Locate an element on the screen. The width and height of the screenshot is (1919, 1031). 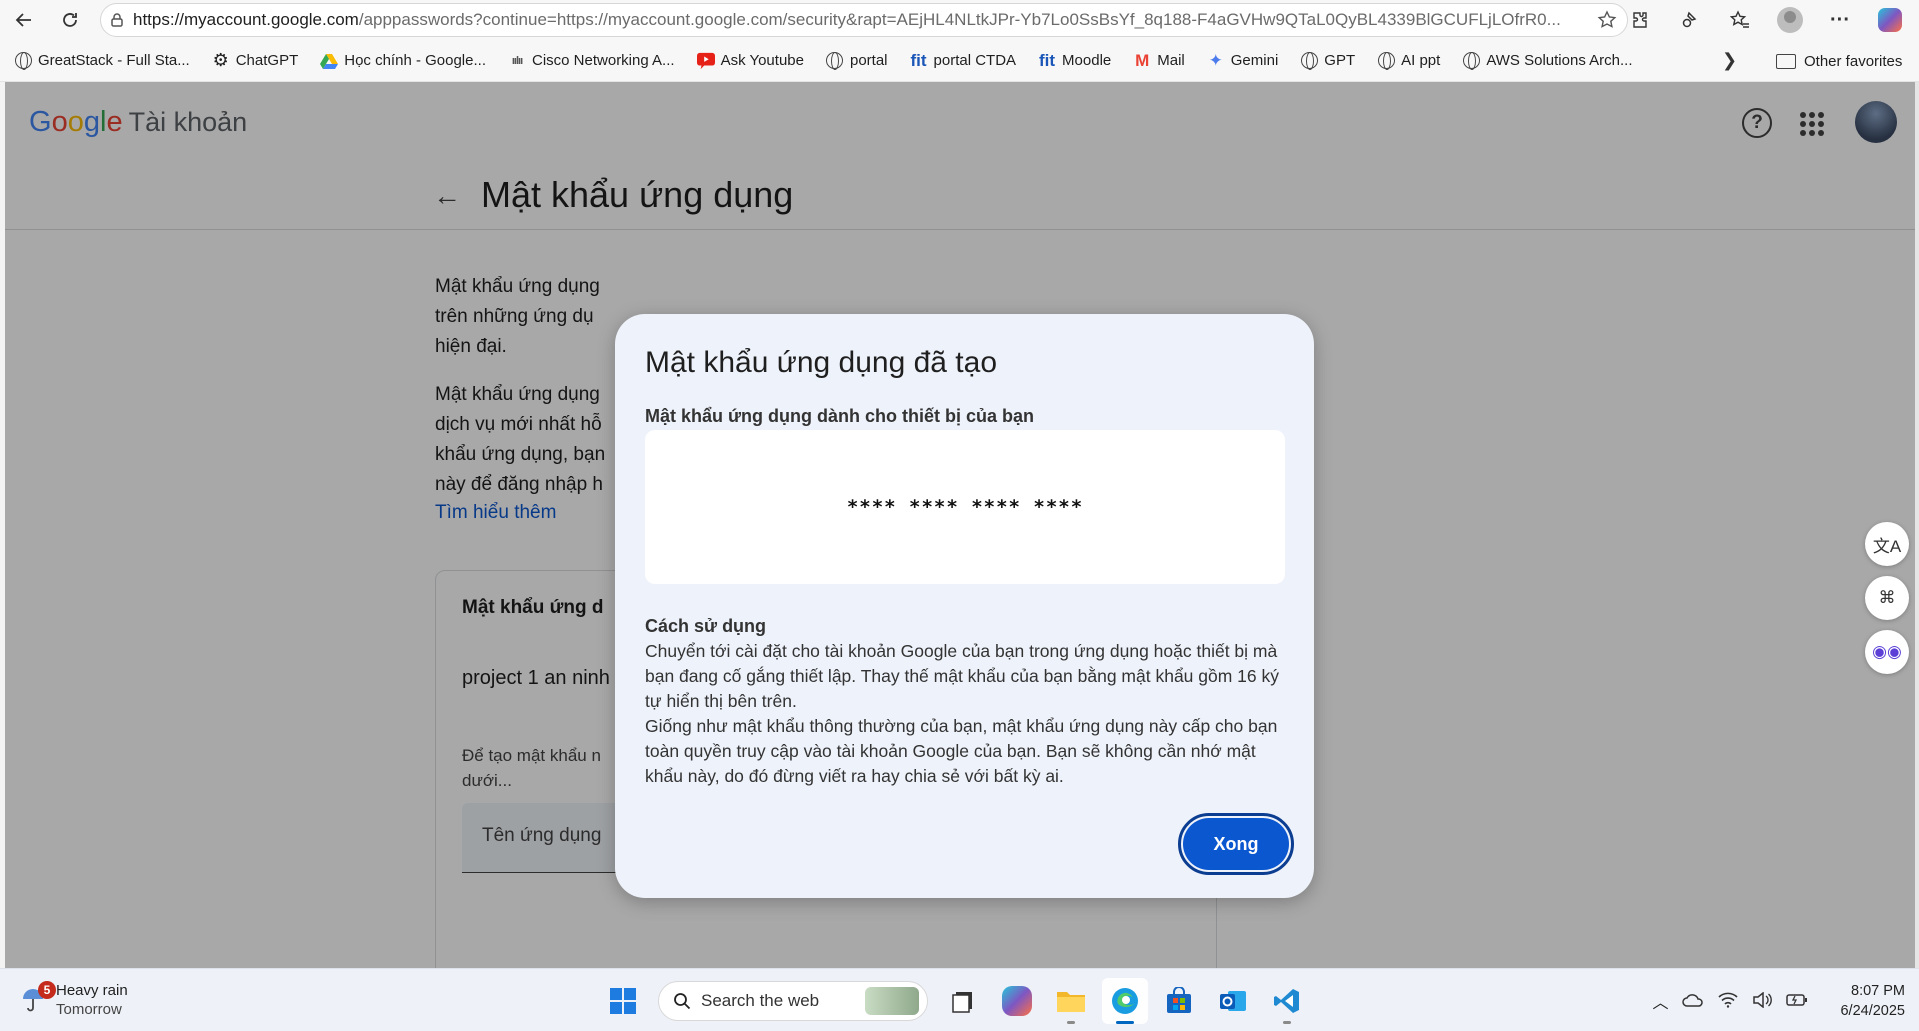
sidebar-edge is located at coordinates (1917, 525).